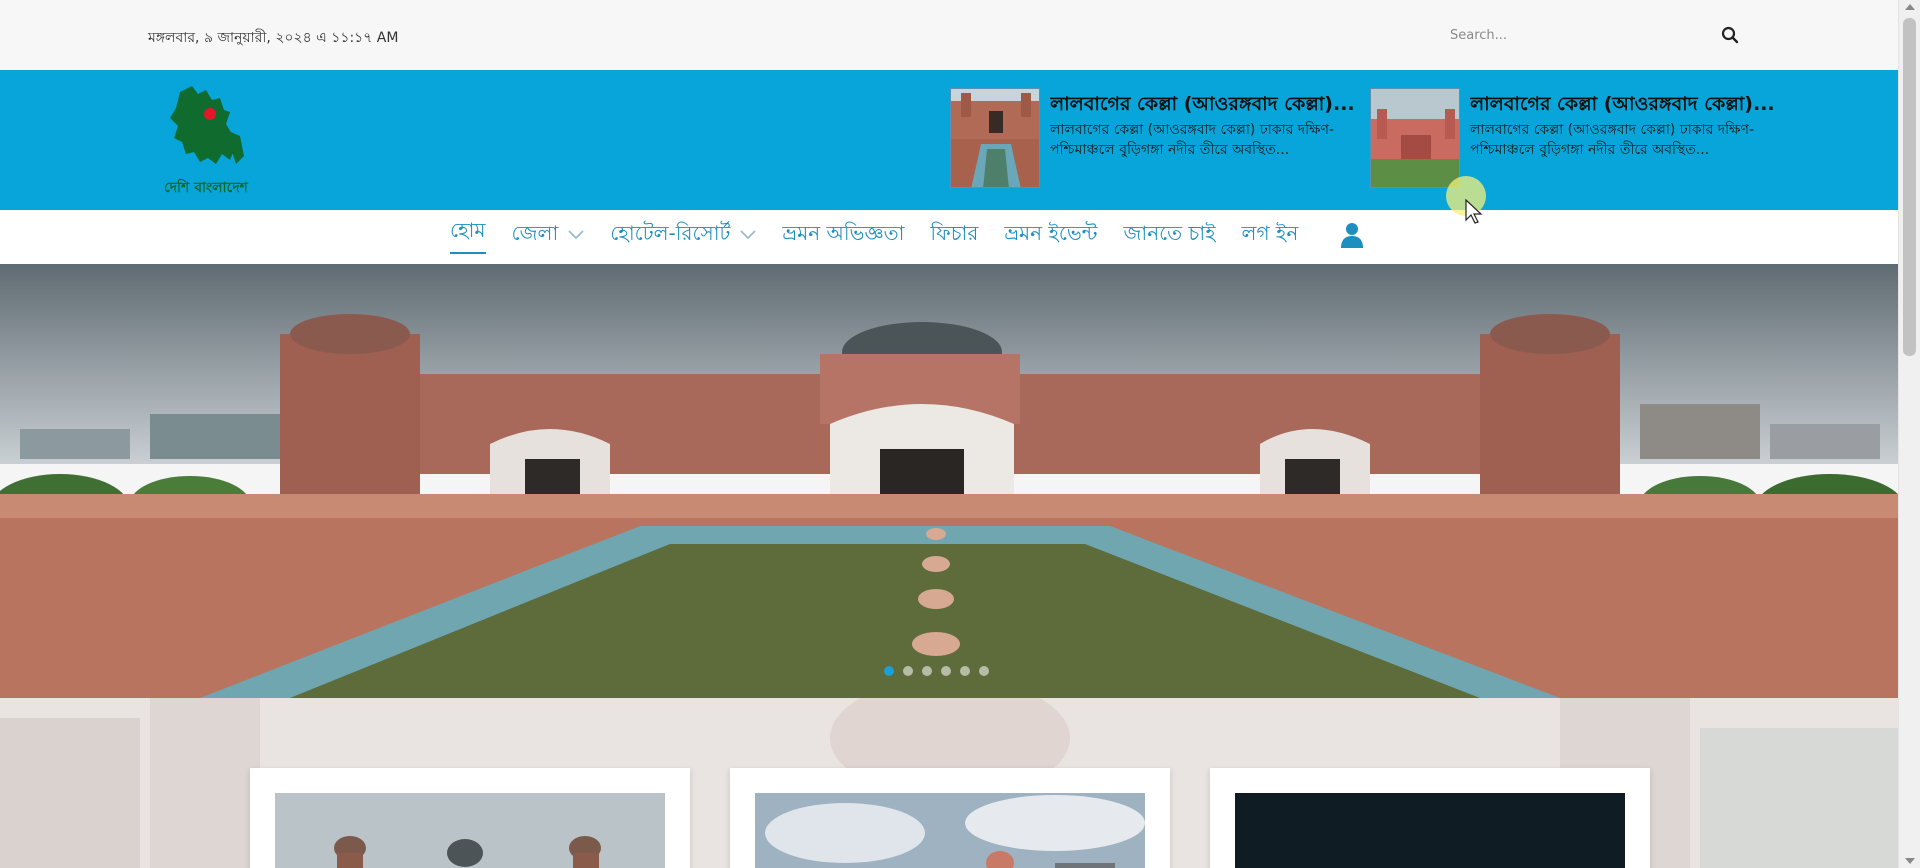 The height and width of the screenshot is (868, 1920). What do you see at coordinates (1466, 200) in the screenshot?
I see `mouse-cursor-icon` at bounding box center [1466, 200].